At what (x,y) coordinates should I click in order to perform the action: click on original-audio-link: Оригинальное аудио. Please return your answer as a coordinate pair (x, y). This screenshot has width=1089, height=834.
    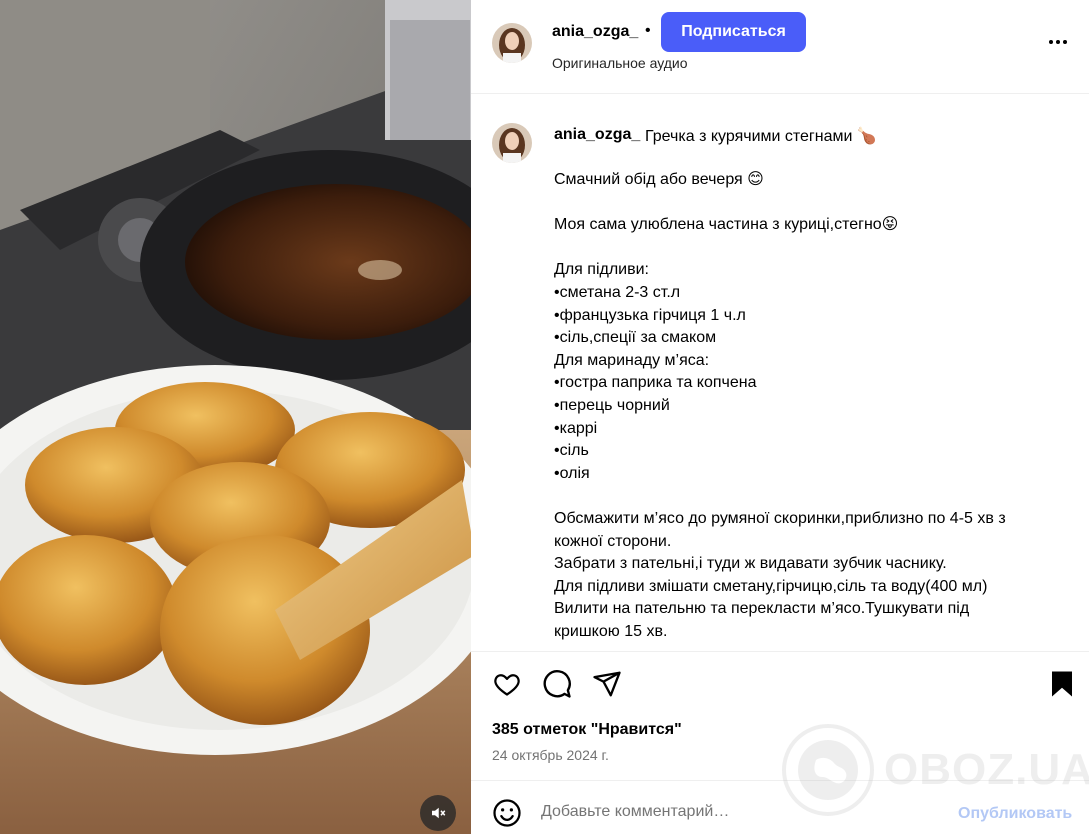
    Looking at the image, I should click on (620, 63).